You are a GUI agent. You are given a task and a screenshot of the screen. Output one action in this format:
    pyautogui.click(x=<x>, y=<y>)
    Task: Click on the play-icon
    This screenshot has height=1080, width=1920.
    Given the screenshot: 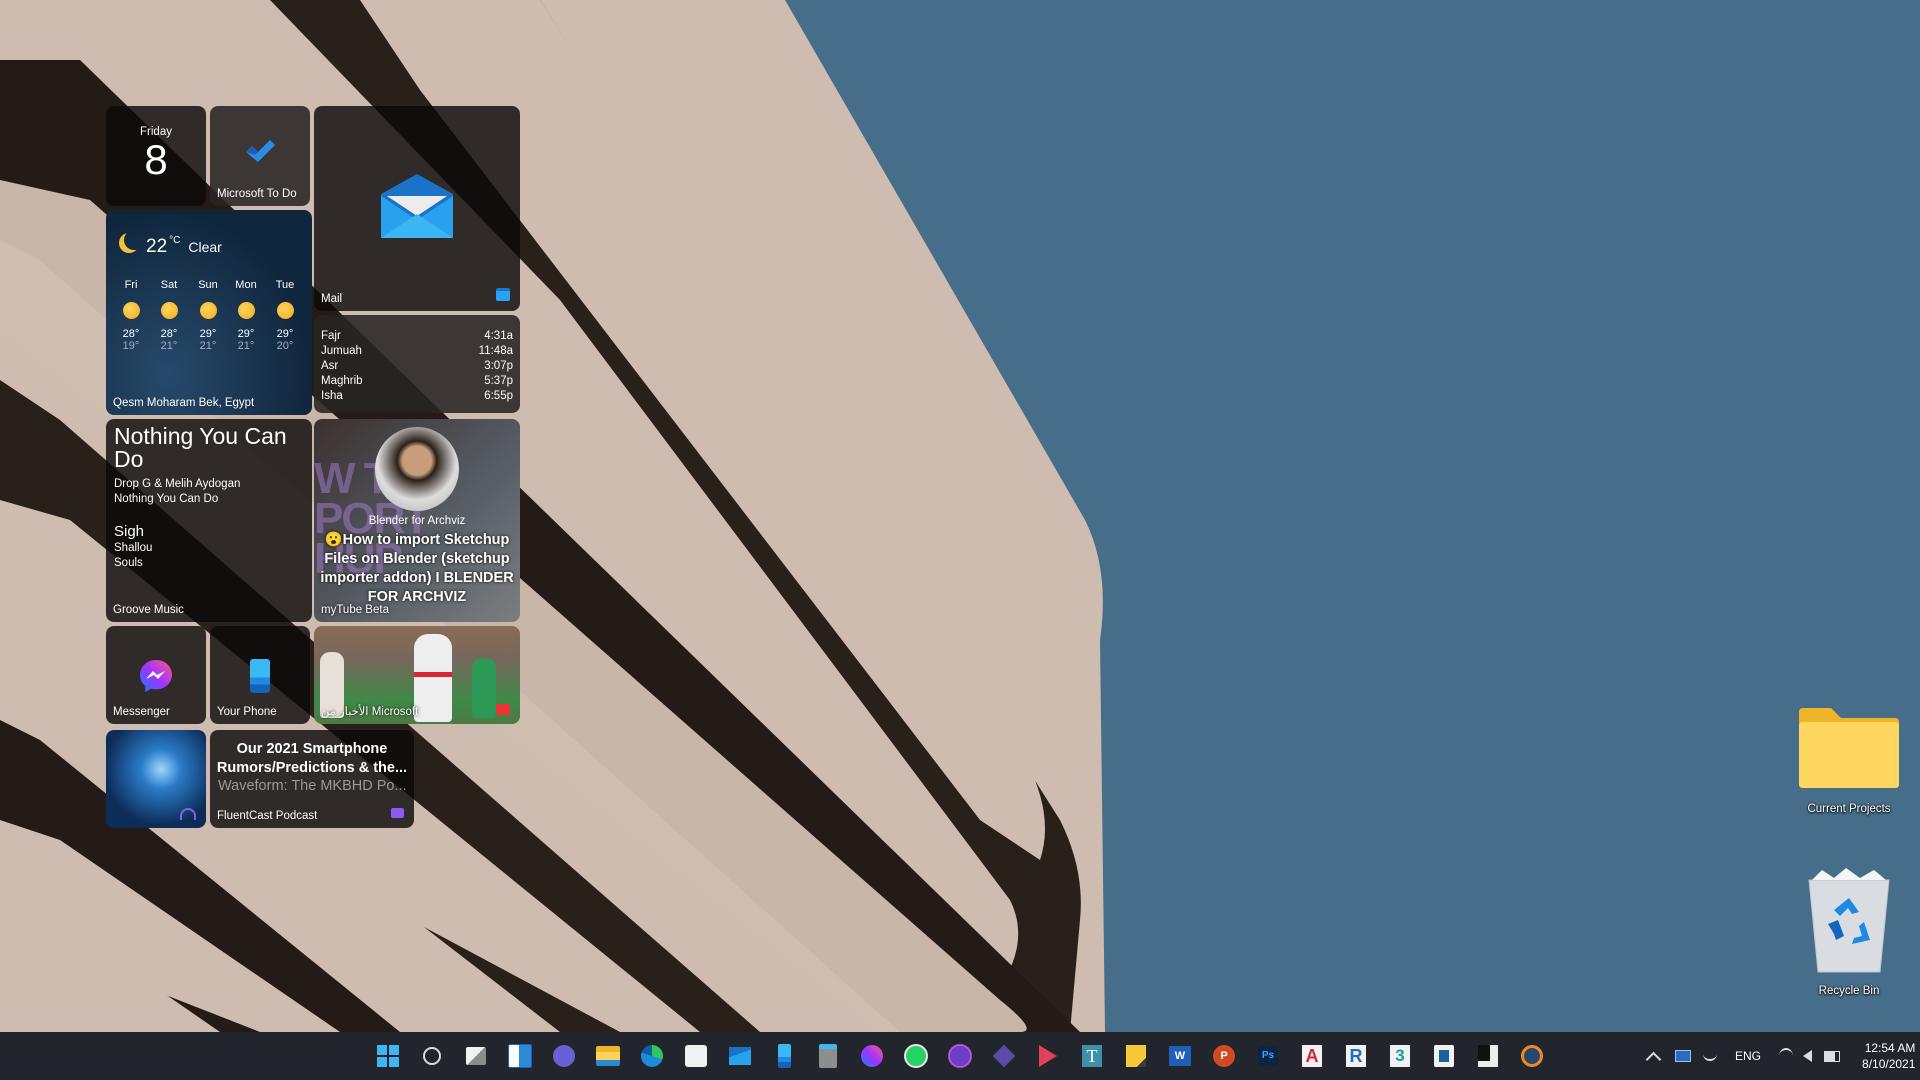 What is the action you would take?
    pyautogui.click(x=1048, y=1056)
    